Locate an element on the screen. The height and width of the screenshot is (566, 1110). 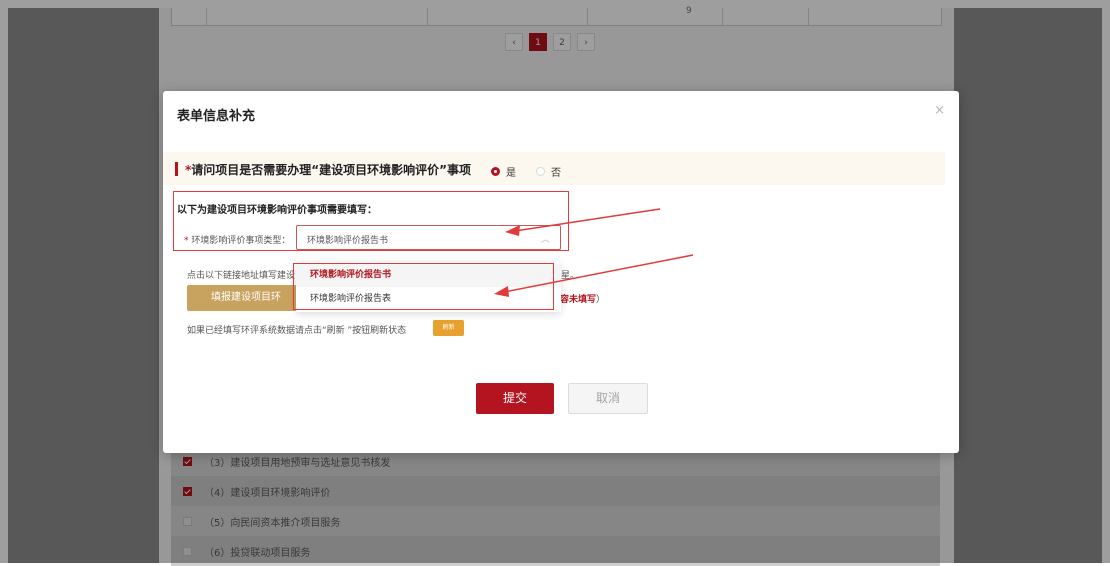
radio-yes-label: 是 is located at coordinates (511, 173).